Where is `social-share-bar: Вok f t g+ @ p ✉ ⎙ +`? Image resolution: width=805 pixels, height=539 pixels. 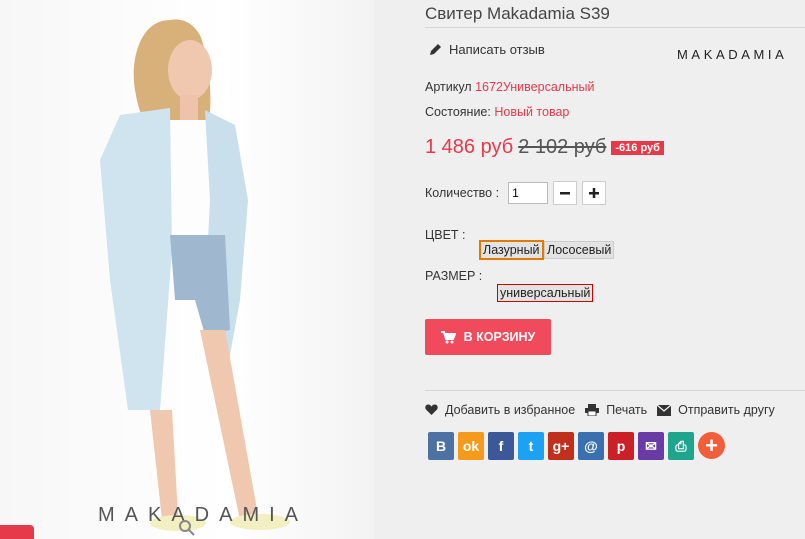
social-share-bar: Вok f t g+ @ p ✉ ⎙ + is located at coordinates (576, 446).